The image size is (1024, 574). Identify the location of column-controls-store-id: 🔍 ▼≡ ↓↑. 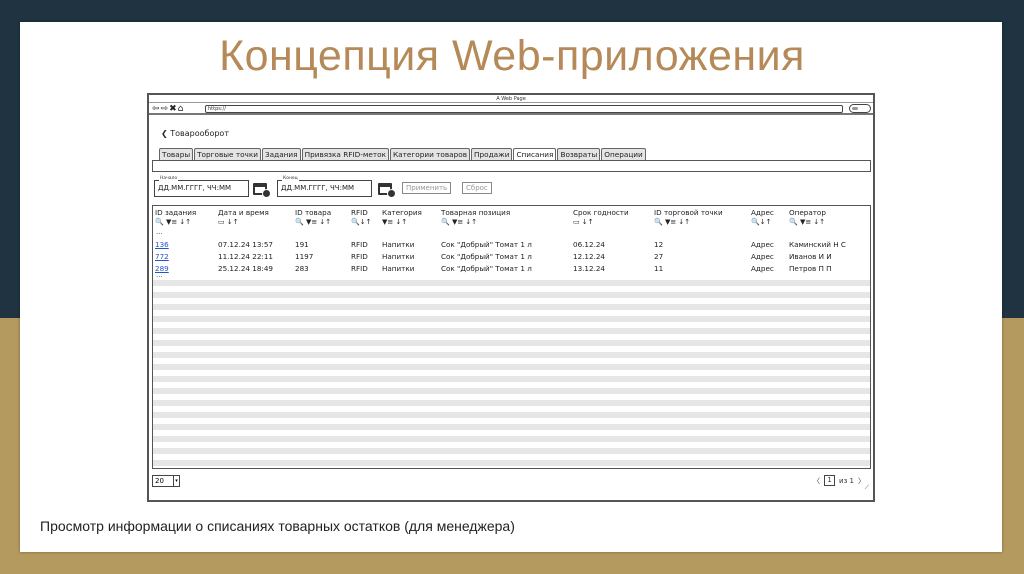
(672, 222).